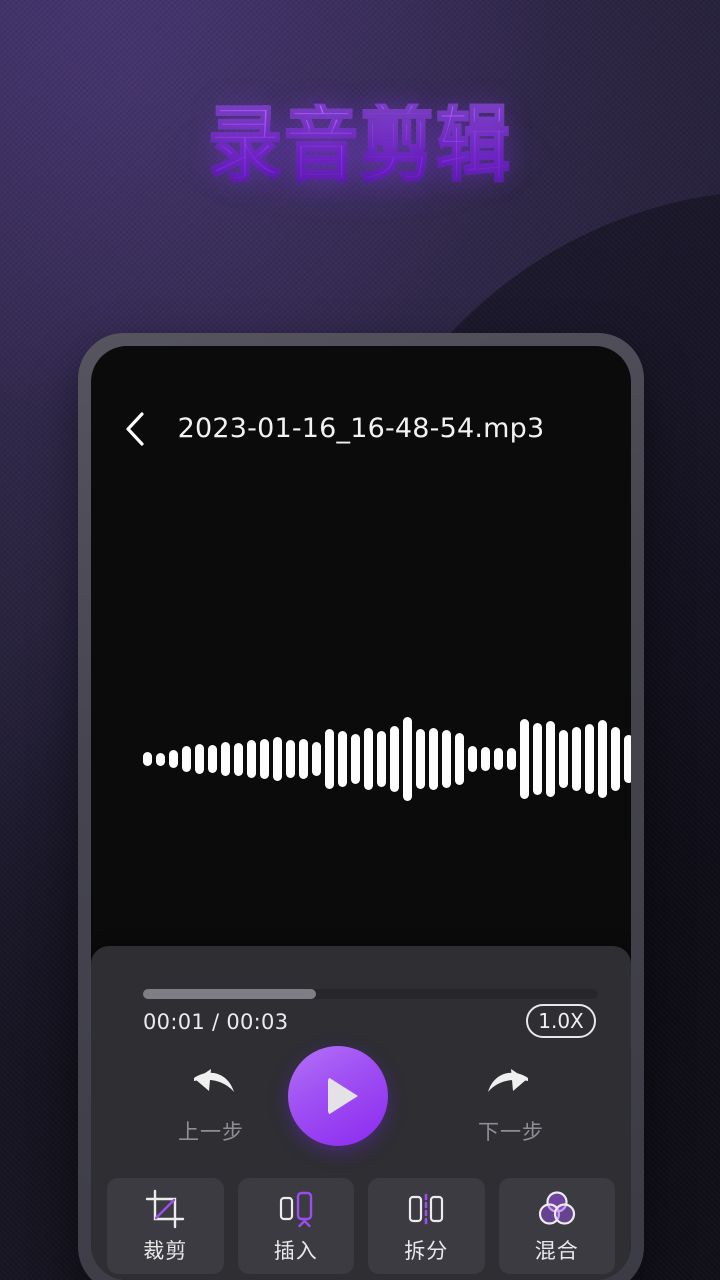  I want to click on transport-controls: 上一步 下一步, so click(361, 1108).